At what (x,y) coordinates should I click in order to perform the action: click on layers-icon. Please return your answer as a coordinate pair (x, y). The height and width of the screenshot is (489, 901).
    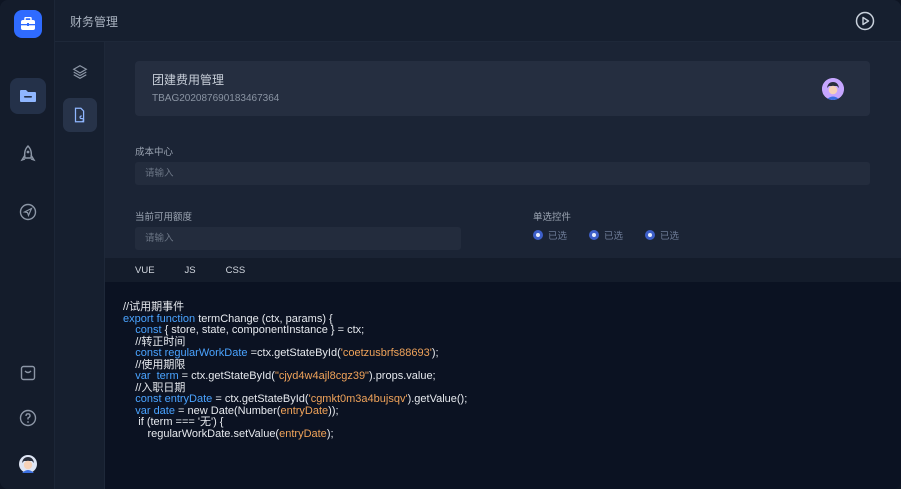
    Looking at the image, I should click on (80, 72).